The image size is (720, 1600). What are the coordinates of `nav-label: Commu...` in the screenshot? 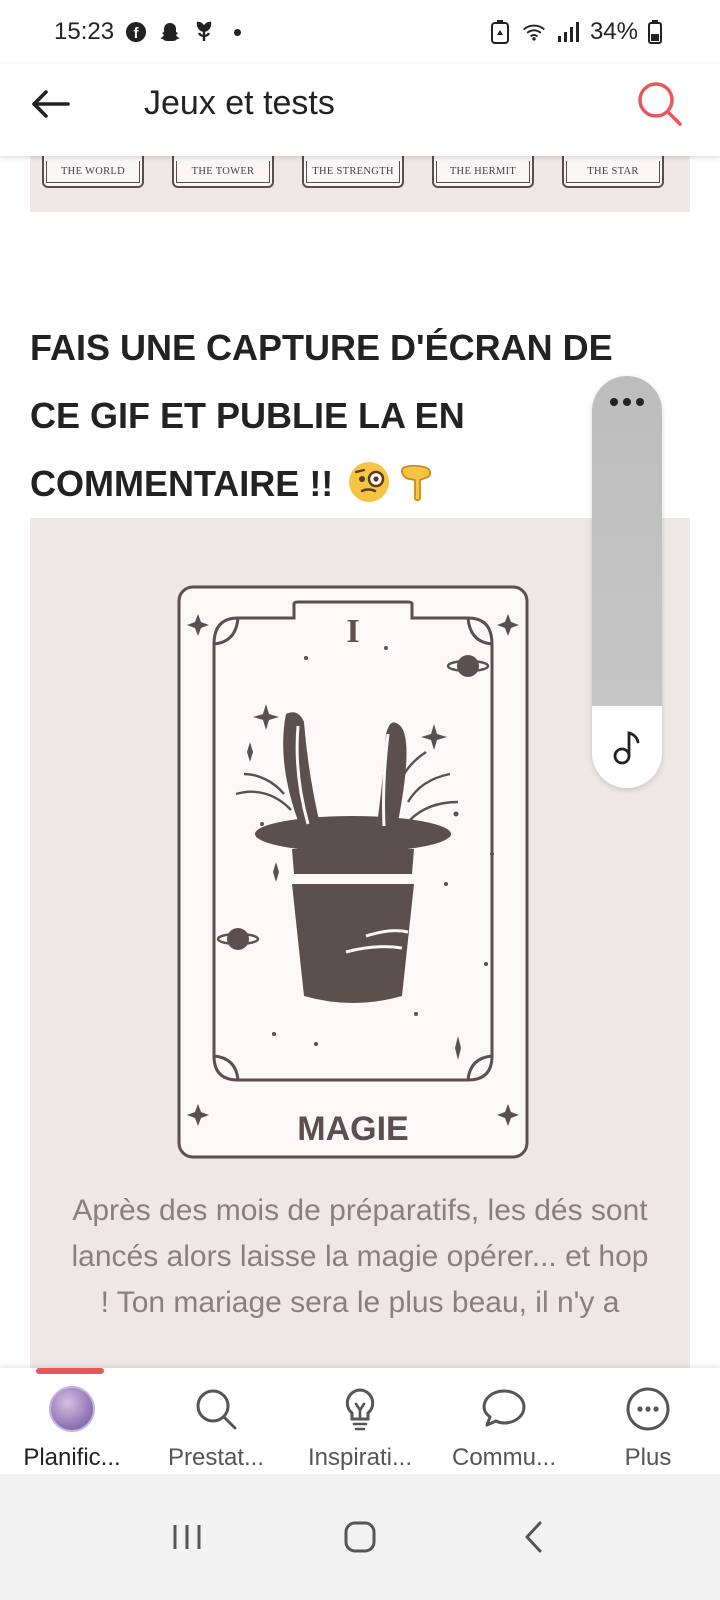 It's located at (503, 1457).